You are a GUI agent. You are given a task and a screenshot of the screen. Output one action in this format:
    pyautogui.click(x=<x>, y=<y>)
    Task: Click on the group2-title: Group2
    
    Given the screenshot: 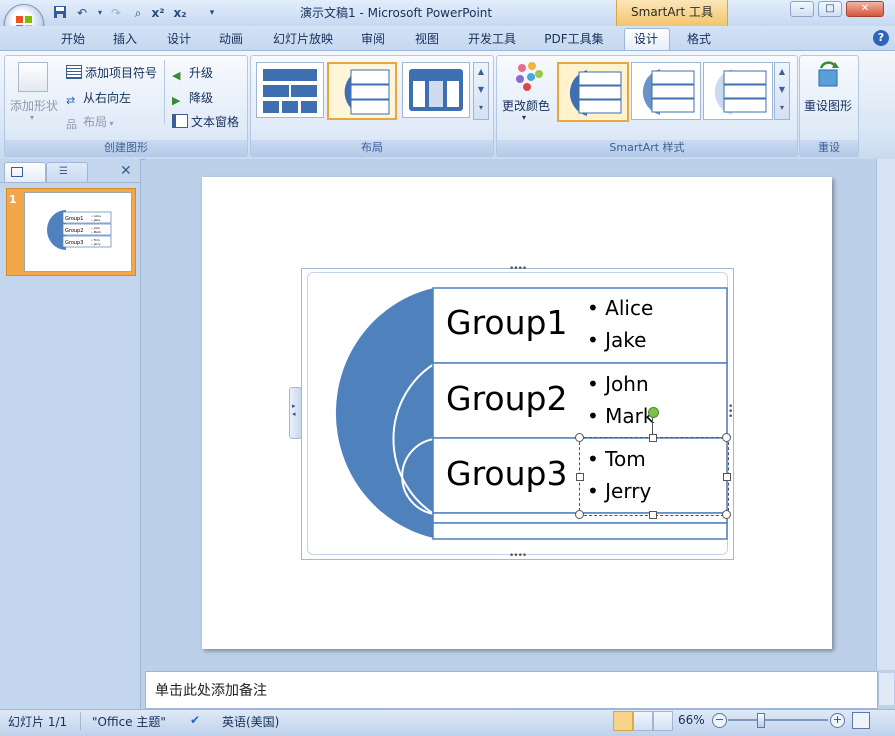 What is the action you would take?
    pyautogui.click(x=506, y=398)
    